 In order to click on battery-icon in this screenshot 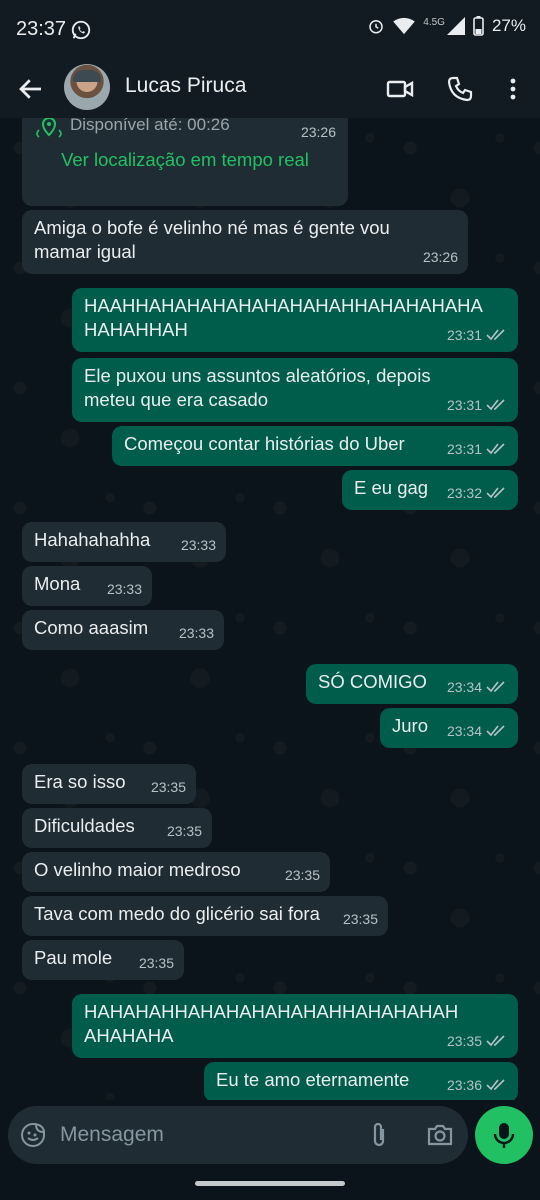, I will do `click(478, 26)`.